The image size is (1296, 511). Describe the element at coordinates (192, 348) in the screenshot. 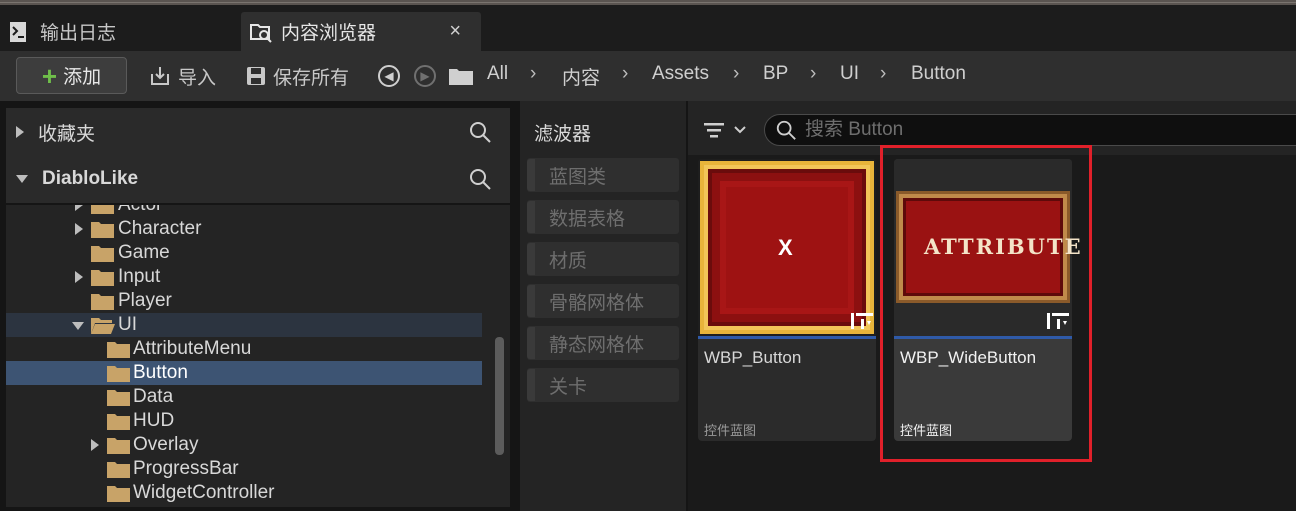

I see `tree-item-label: AttributeMenu` at that location.